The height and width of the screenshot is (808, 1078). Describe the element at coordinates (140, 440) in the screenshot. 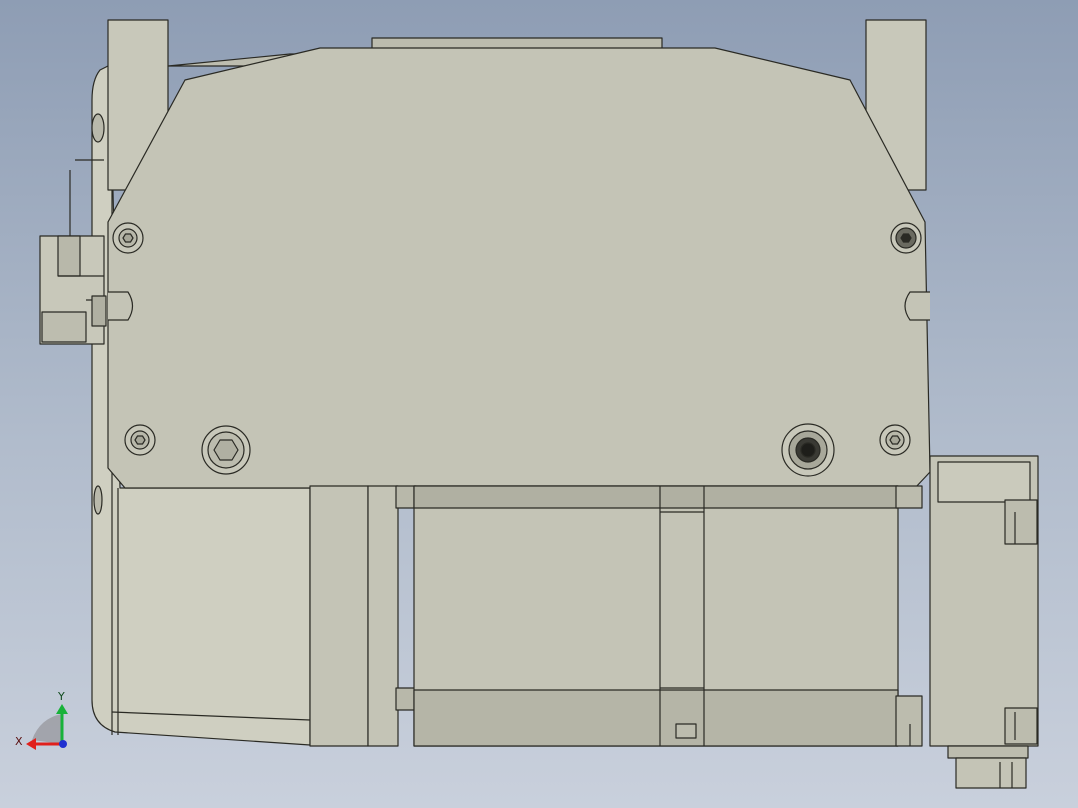

I see `screw-bottom-left` at that location.